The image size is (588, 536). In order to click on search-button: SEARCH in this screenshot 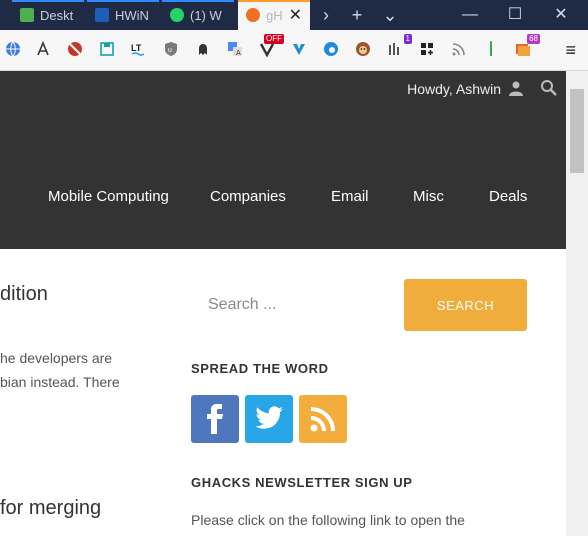, I will do `click(465, 305)`.